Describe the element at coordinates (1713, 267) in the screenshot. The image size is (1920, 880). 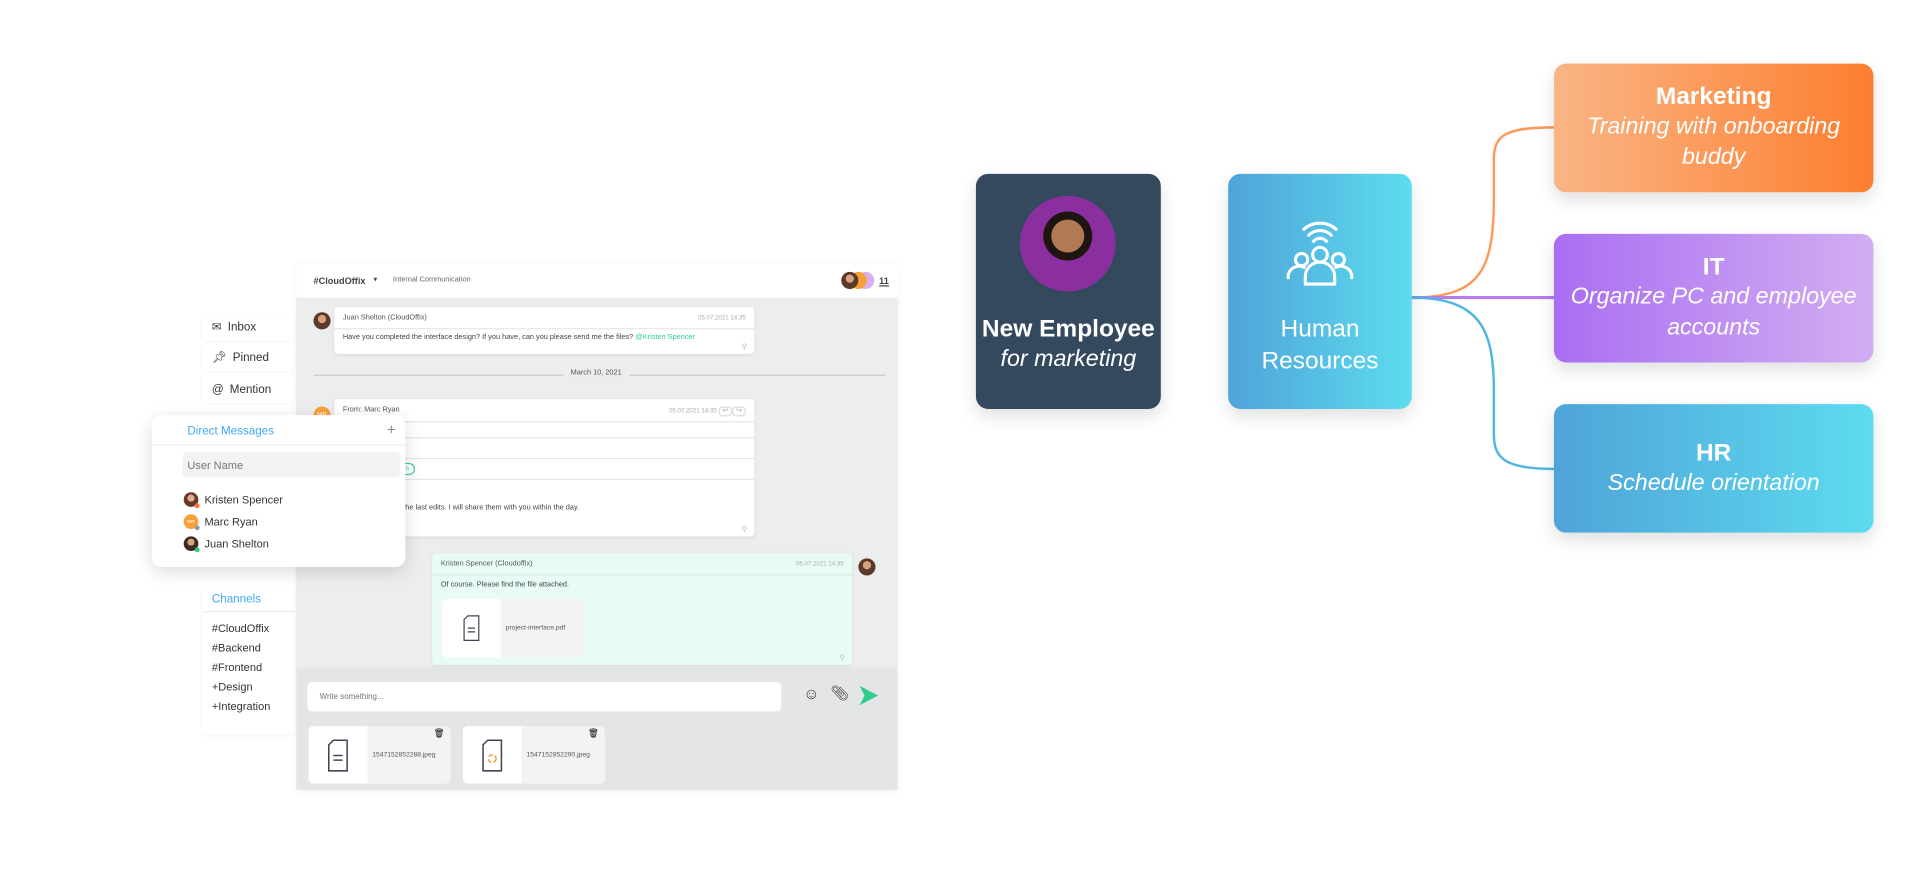
I see `box-title: IT` at that location.